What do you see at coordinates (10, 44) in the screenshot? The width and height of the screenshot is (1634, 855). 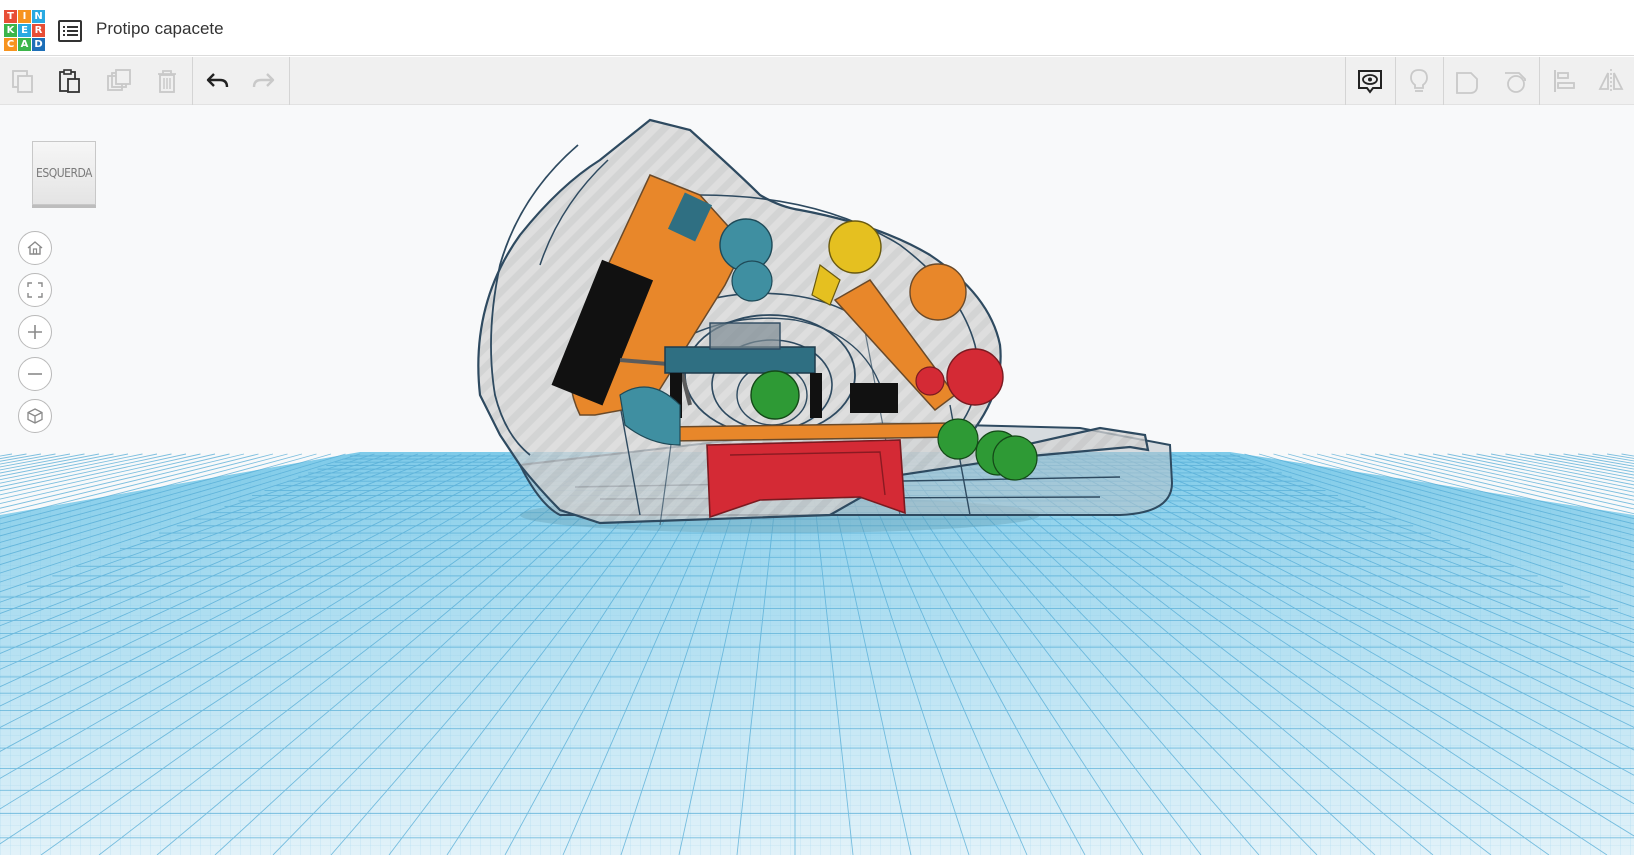 I see `logo-letter: C` at bounding box center [10, 44].